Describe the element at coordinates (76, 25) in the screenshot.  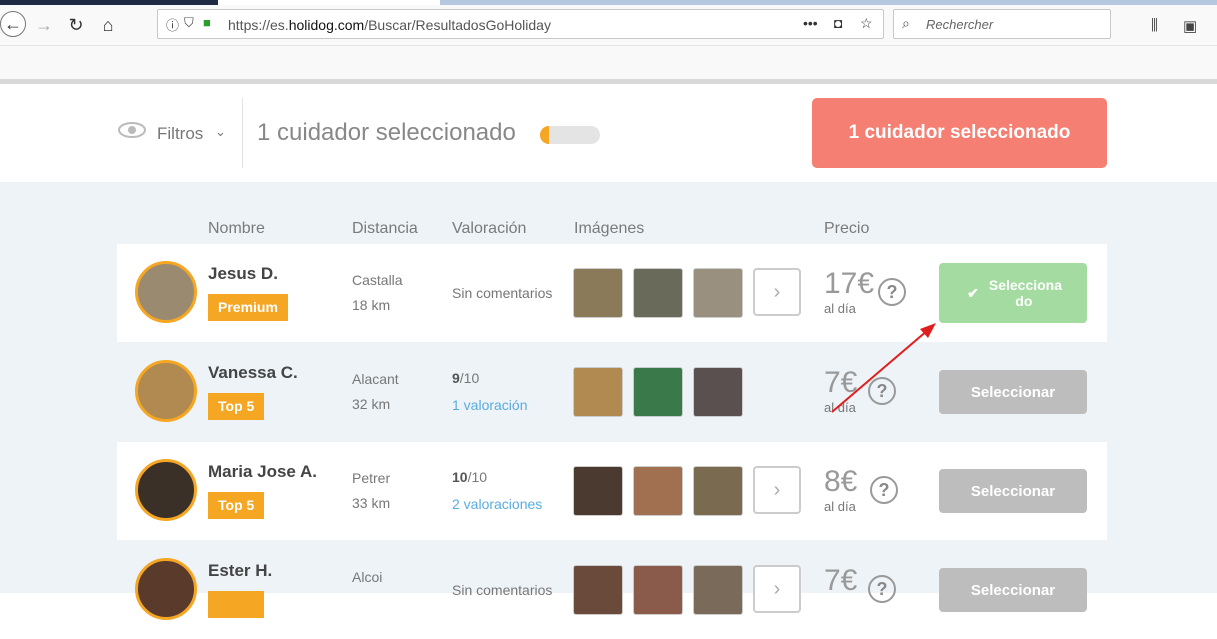
I see `reload-icon: ↻` at that location.